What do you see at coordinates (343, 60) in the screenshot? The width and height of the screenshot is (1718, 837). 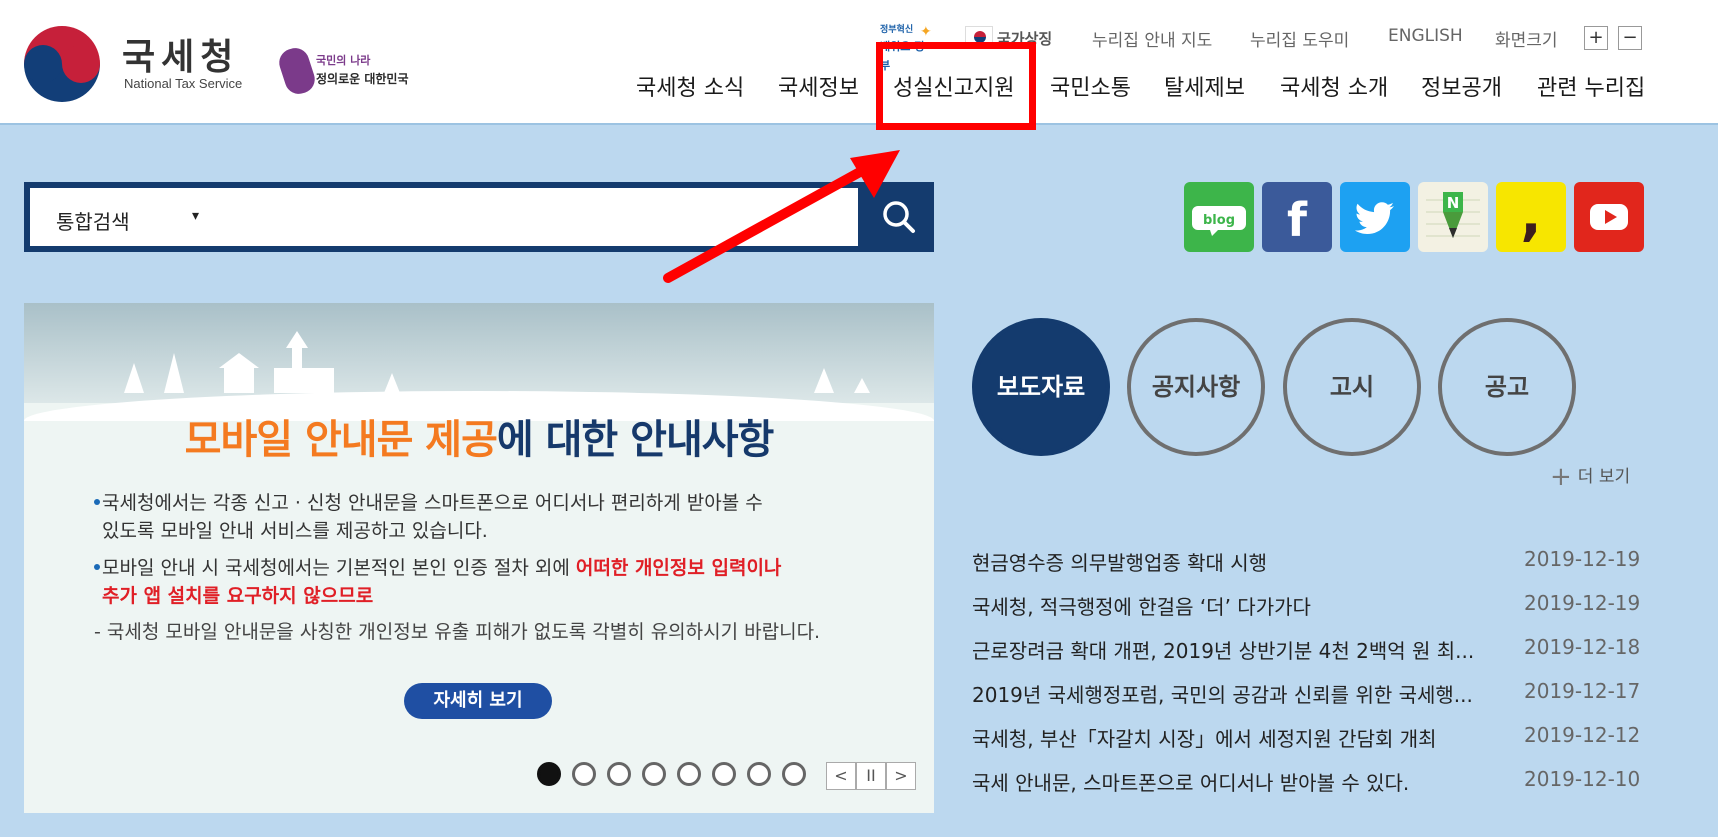 I see `slogan-line1: 국민의 나라` at bounding box center [343, 60].